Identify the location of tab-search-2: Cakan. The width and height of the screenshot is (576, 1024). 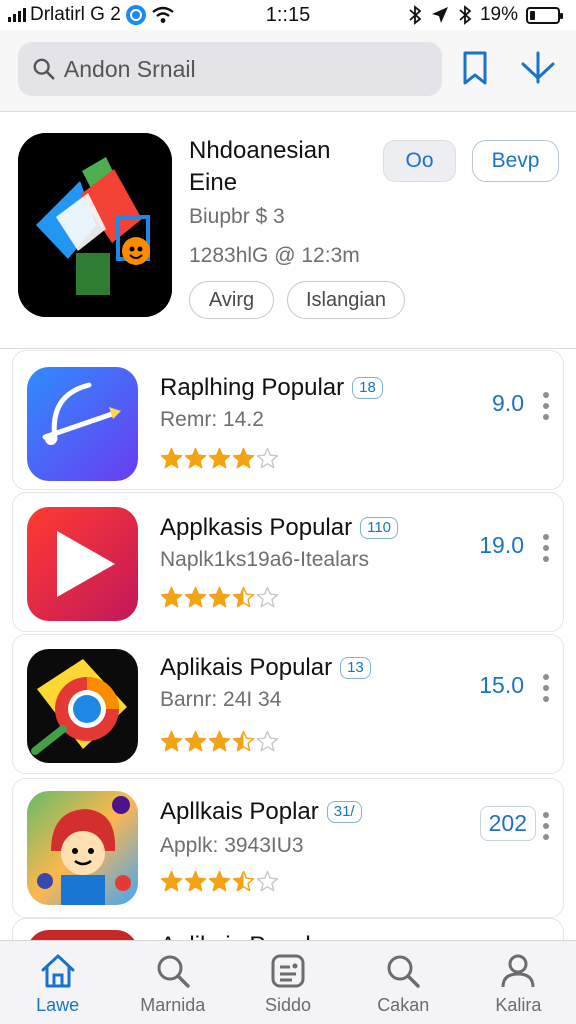
(403, 982).